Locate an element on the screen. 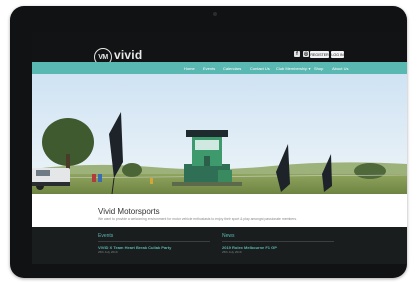 Image resolution: width=419 pixels, height=282 pixels. nav-item-events: Events is located at coordinates (209, 68).